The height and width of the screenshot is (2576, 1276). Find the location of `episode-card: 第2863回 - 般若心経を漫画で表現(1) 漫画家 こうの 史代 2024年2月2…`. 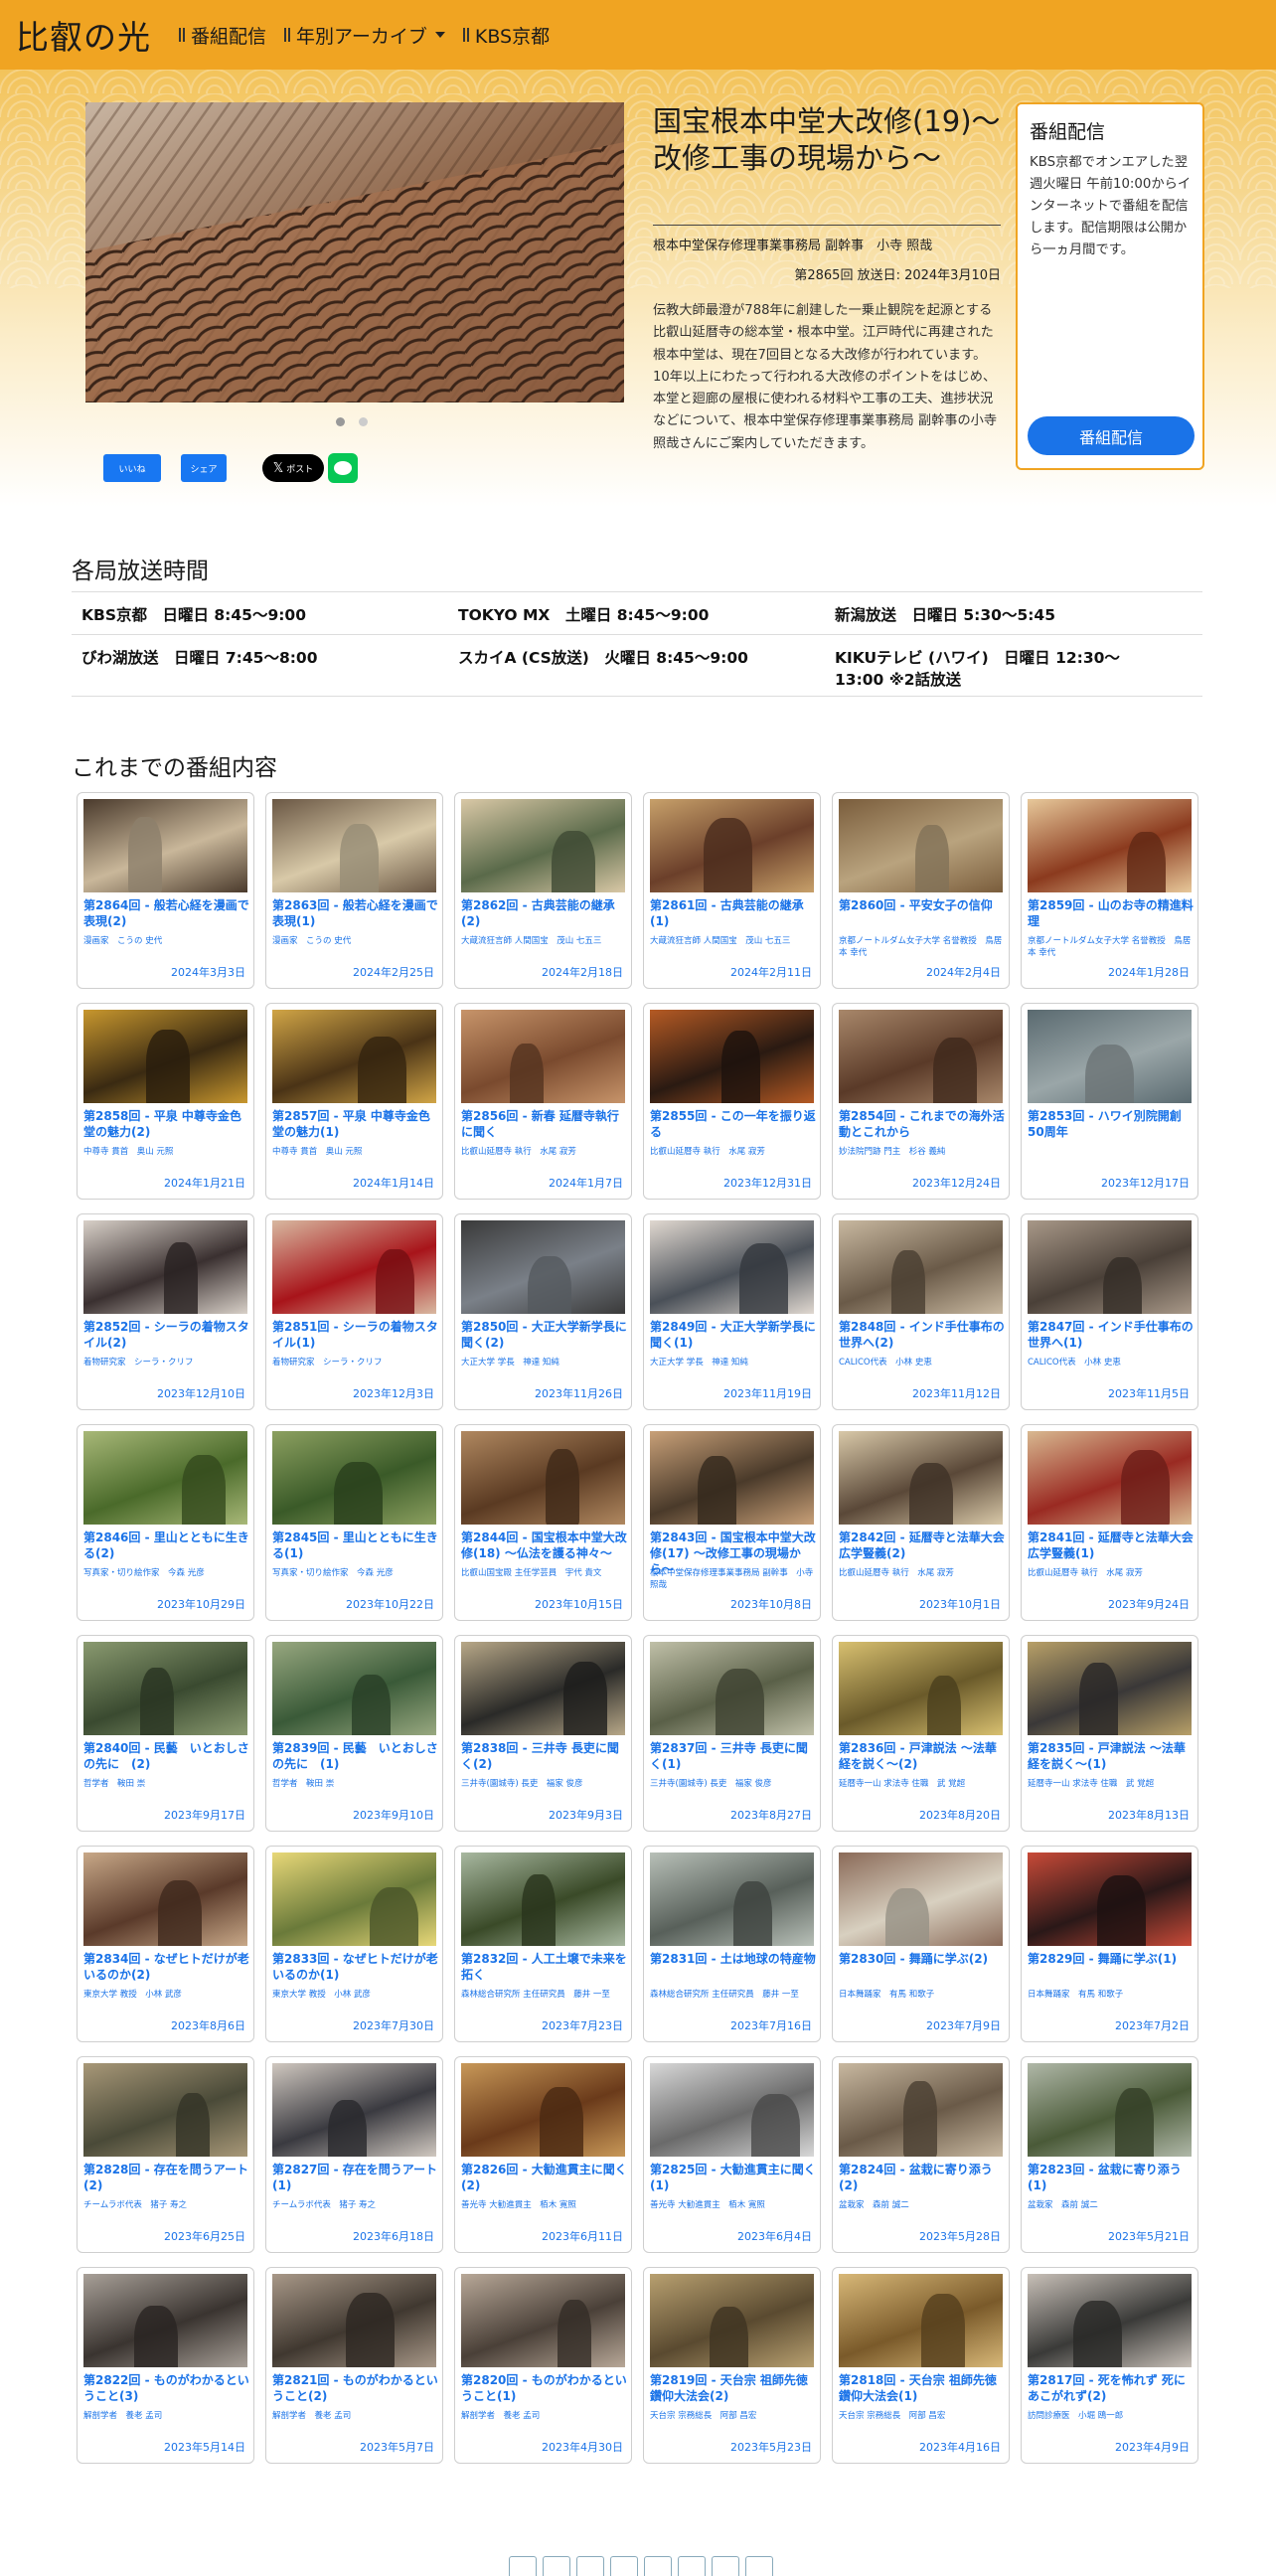

episode-card: 第2863回 - 般若心経を漫画で表現(1) 漫画家 こうの 史代 2024年2月2… is located at coordinates (354, 890).